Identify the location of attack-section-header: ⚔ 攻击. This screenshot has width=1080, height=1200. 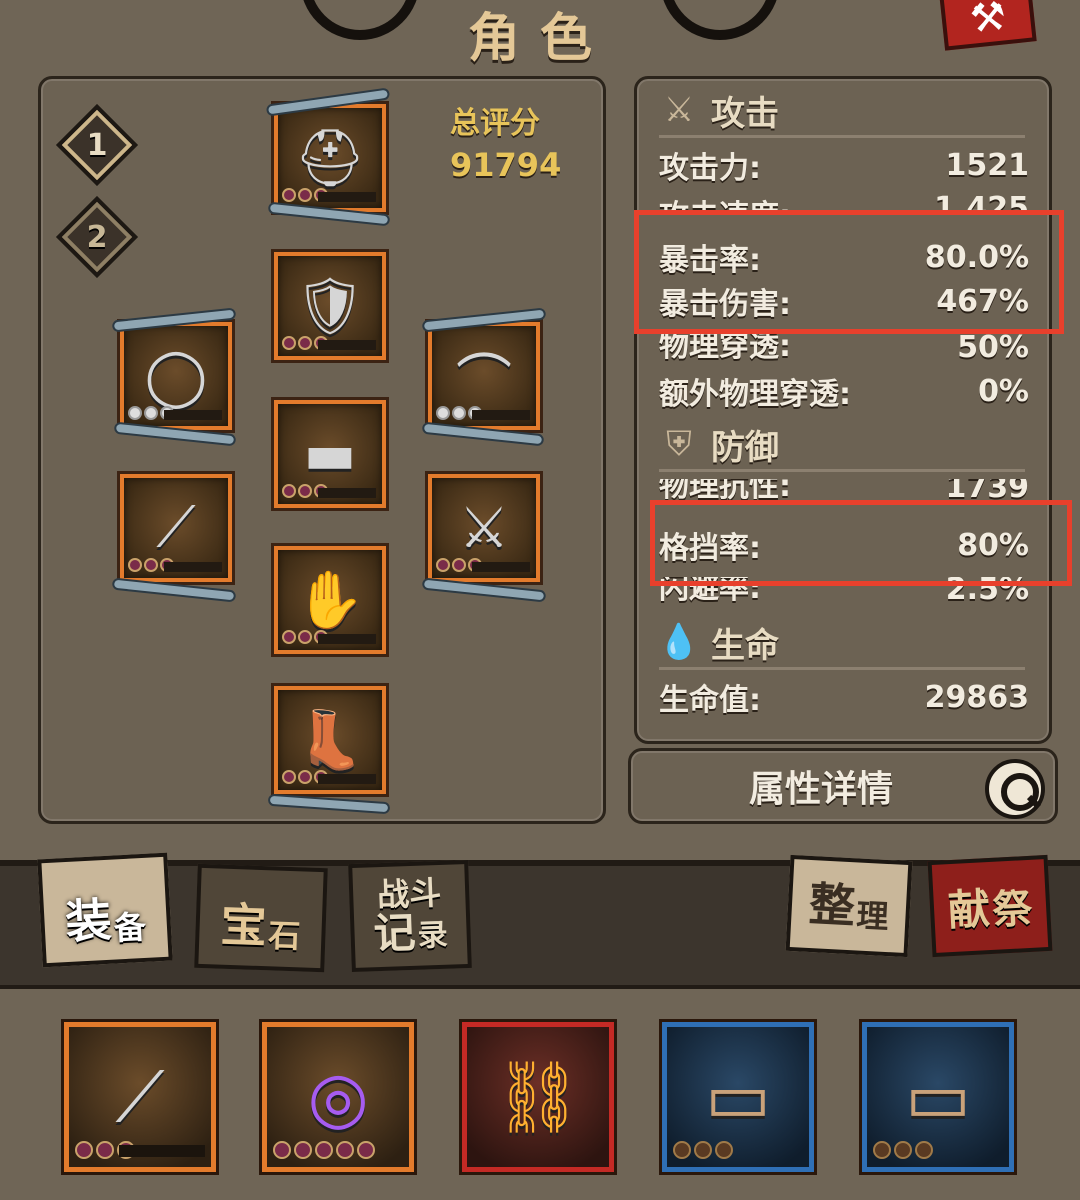
(719, 110).